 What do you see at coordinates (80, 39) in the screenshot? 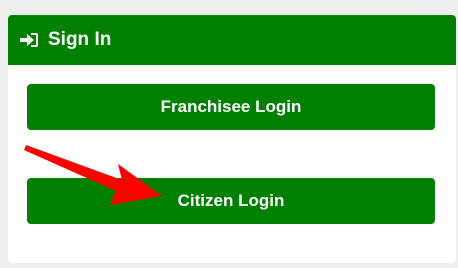
I see `panel-title: Sign In` at bounding box center [80, 39].